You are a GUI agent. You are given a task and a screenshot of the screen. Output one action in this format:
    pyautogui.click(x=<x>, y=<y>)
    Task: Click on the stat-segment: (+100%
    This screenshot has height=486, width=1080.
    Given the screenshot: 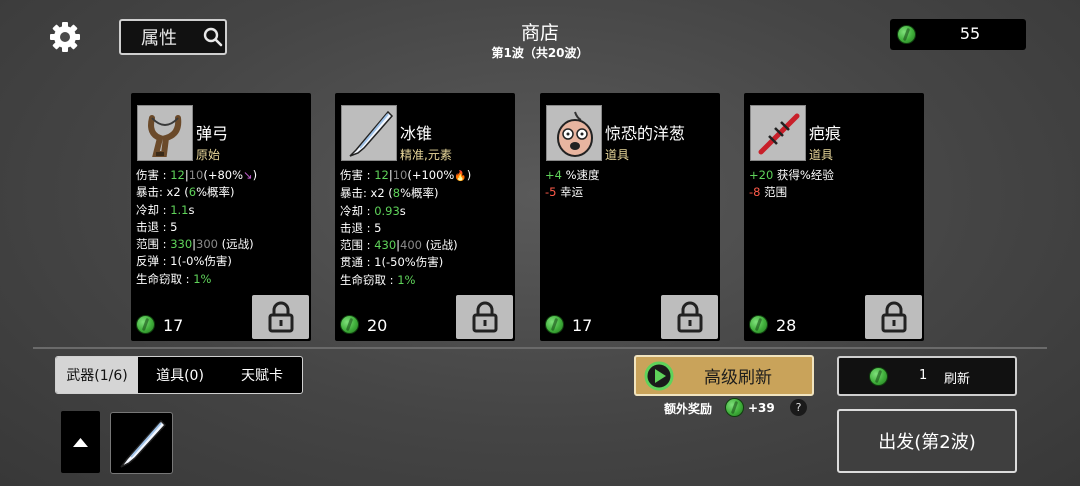 What is the action you would take?
    pyautogui.click(x=431, y=175)
    